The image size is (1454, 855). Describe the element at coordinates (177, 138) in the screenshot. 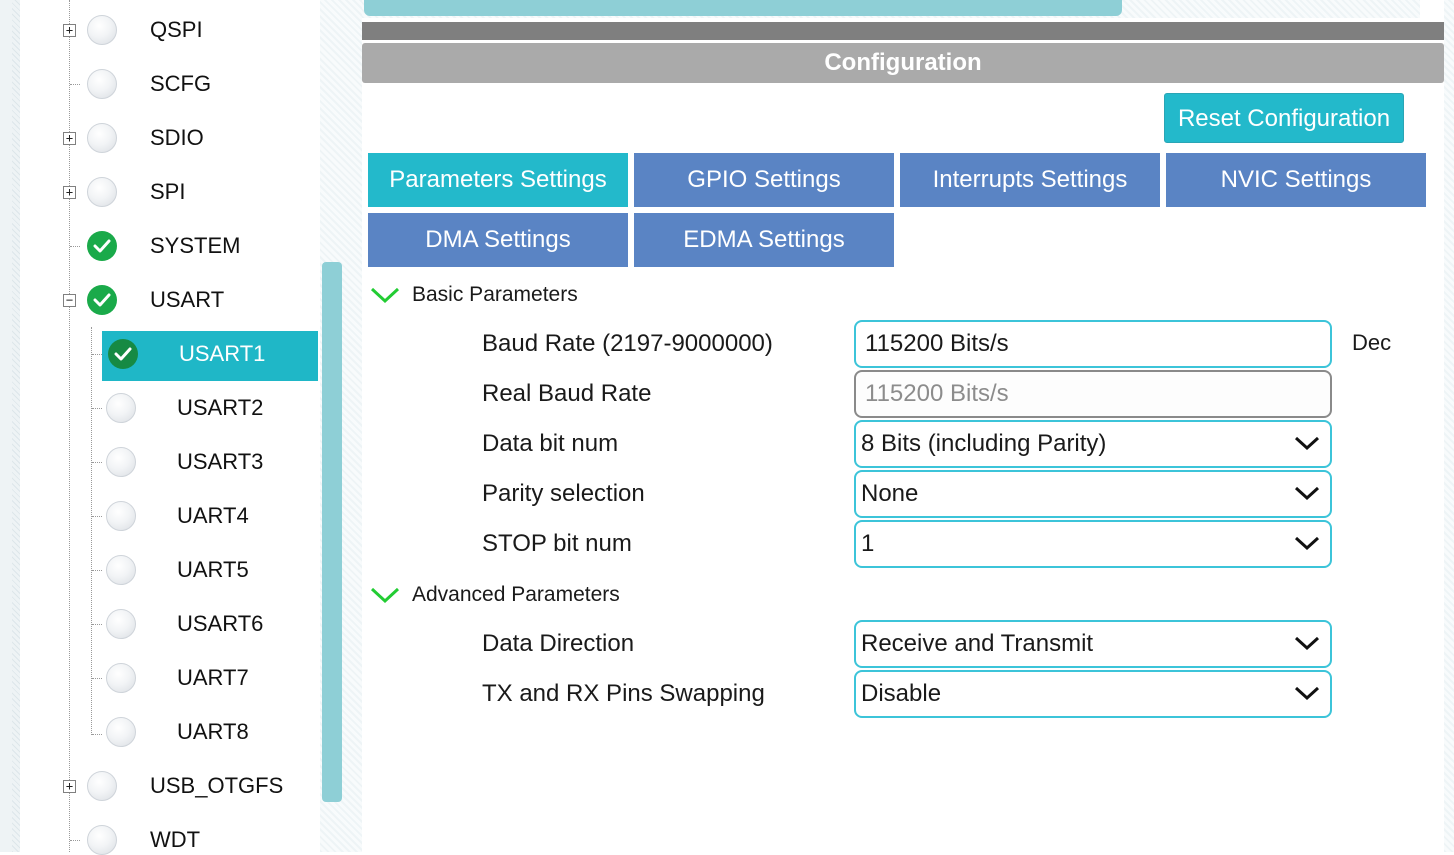

I see `tree-item-sdio: SDIO` at that location.